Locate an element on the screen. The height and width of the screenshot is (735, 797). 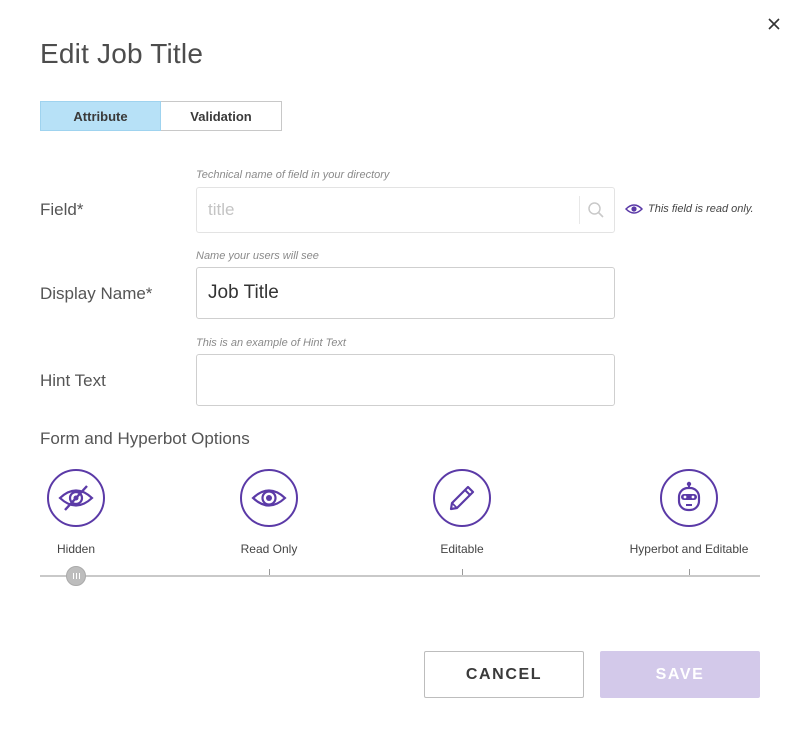
read-only-note: This field is read only. is located at coordinates (689, 209).